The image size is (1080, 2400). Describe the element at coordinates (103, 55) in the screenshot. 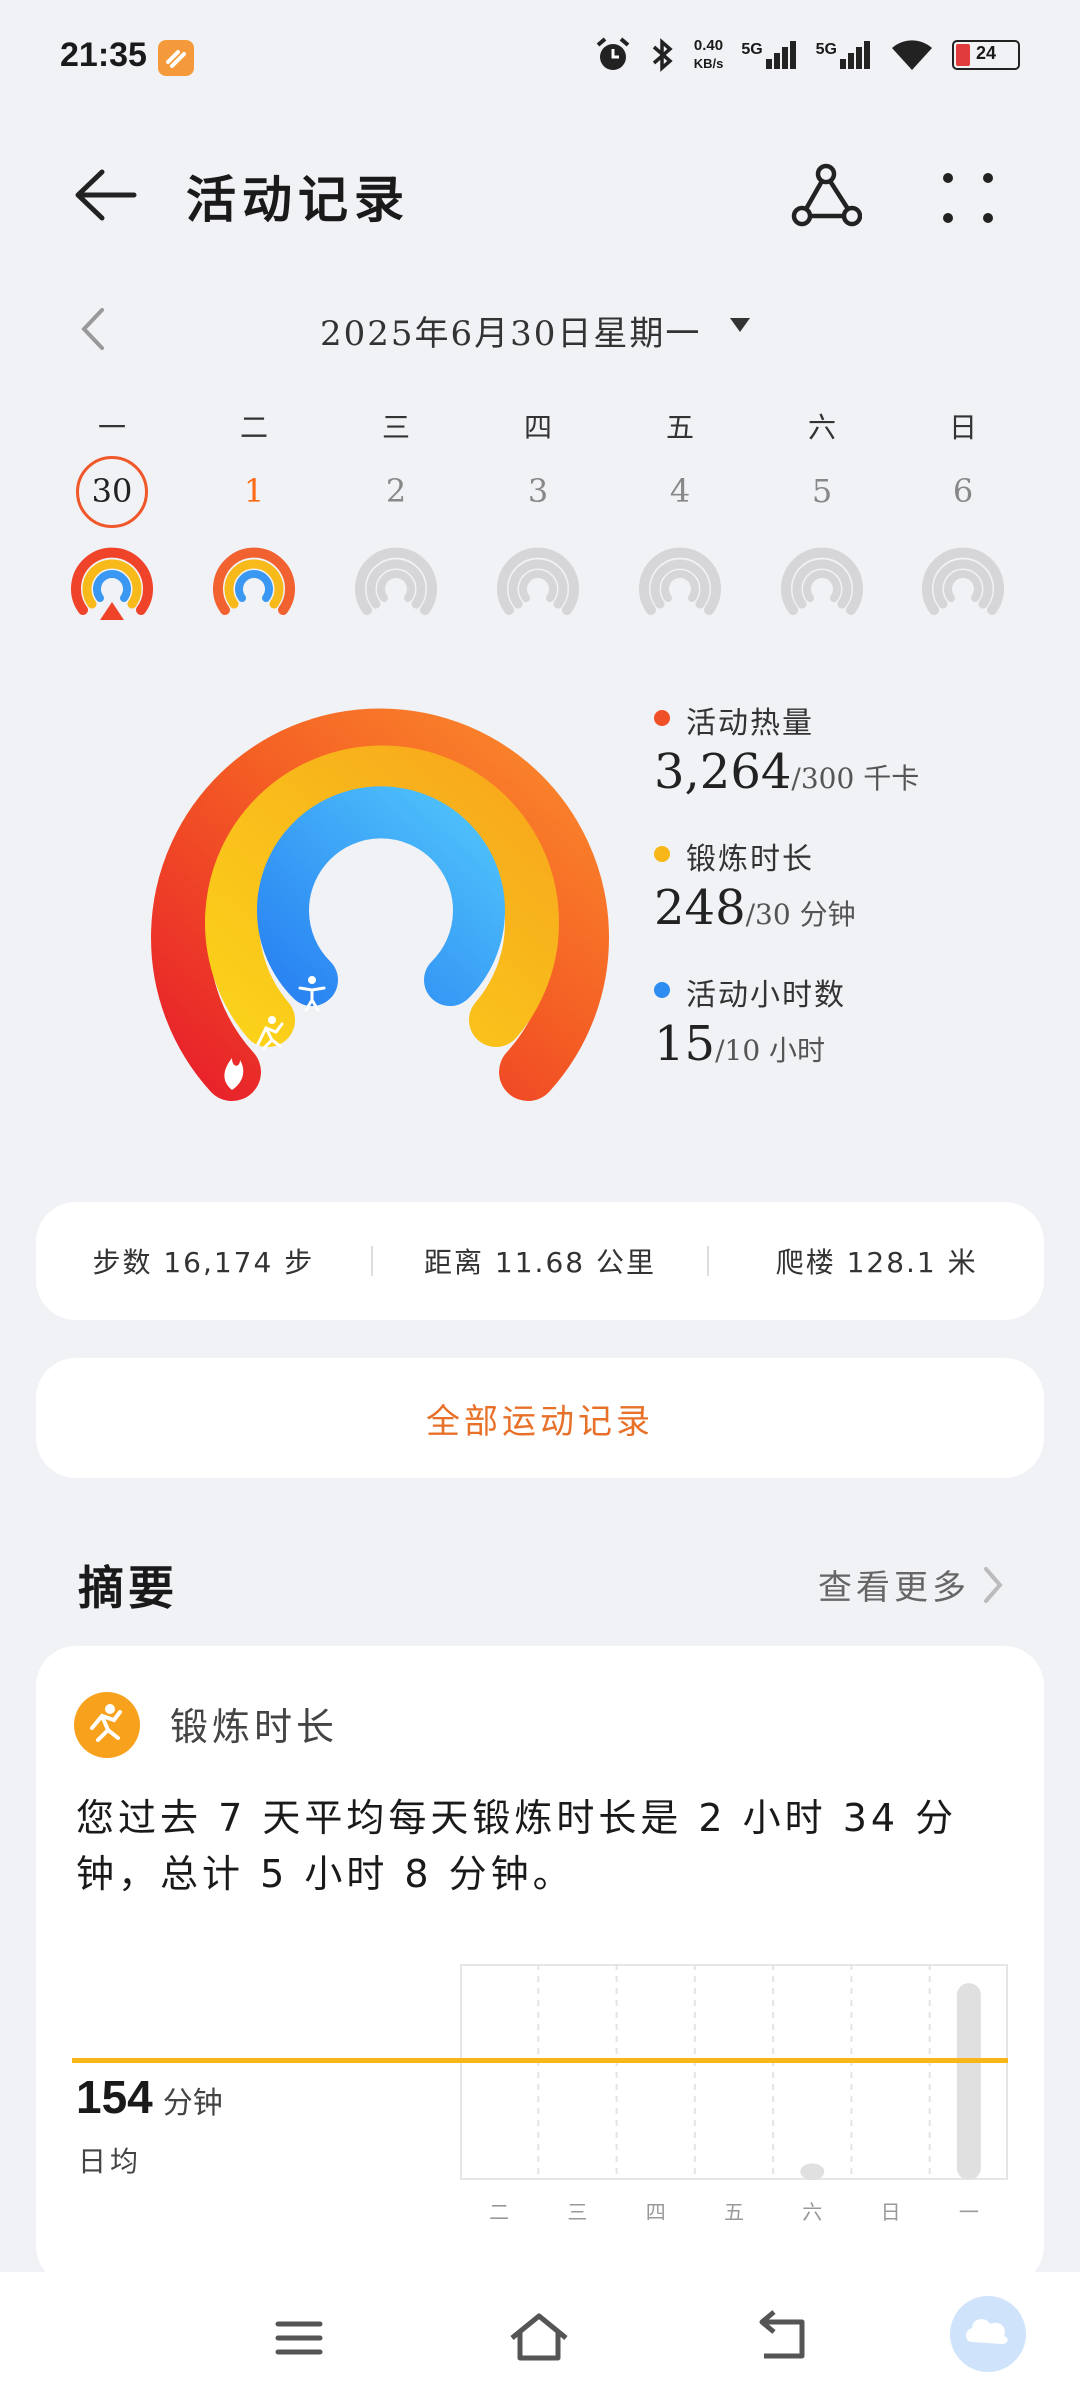

I see `status-time: 21:35` at that location.